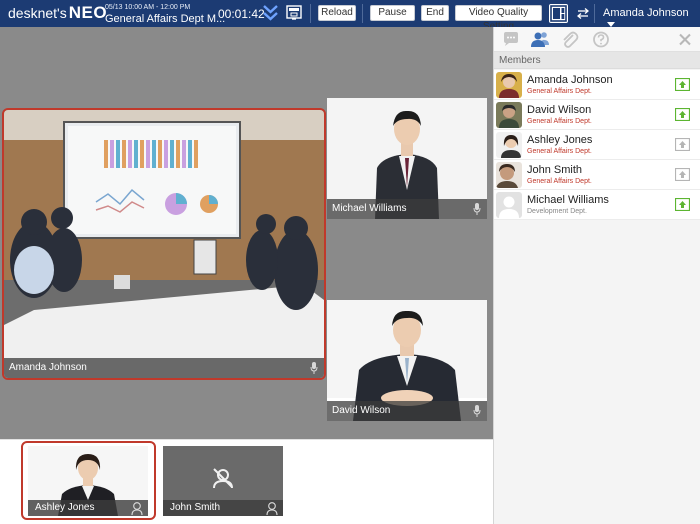  What do you see at coordinates (223, 508) in the screenshot?
I see `thumbnail-name-label: John Smith` at bounding box center [223, 508].